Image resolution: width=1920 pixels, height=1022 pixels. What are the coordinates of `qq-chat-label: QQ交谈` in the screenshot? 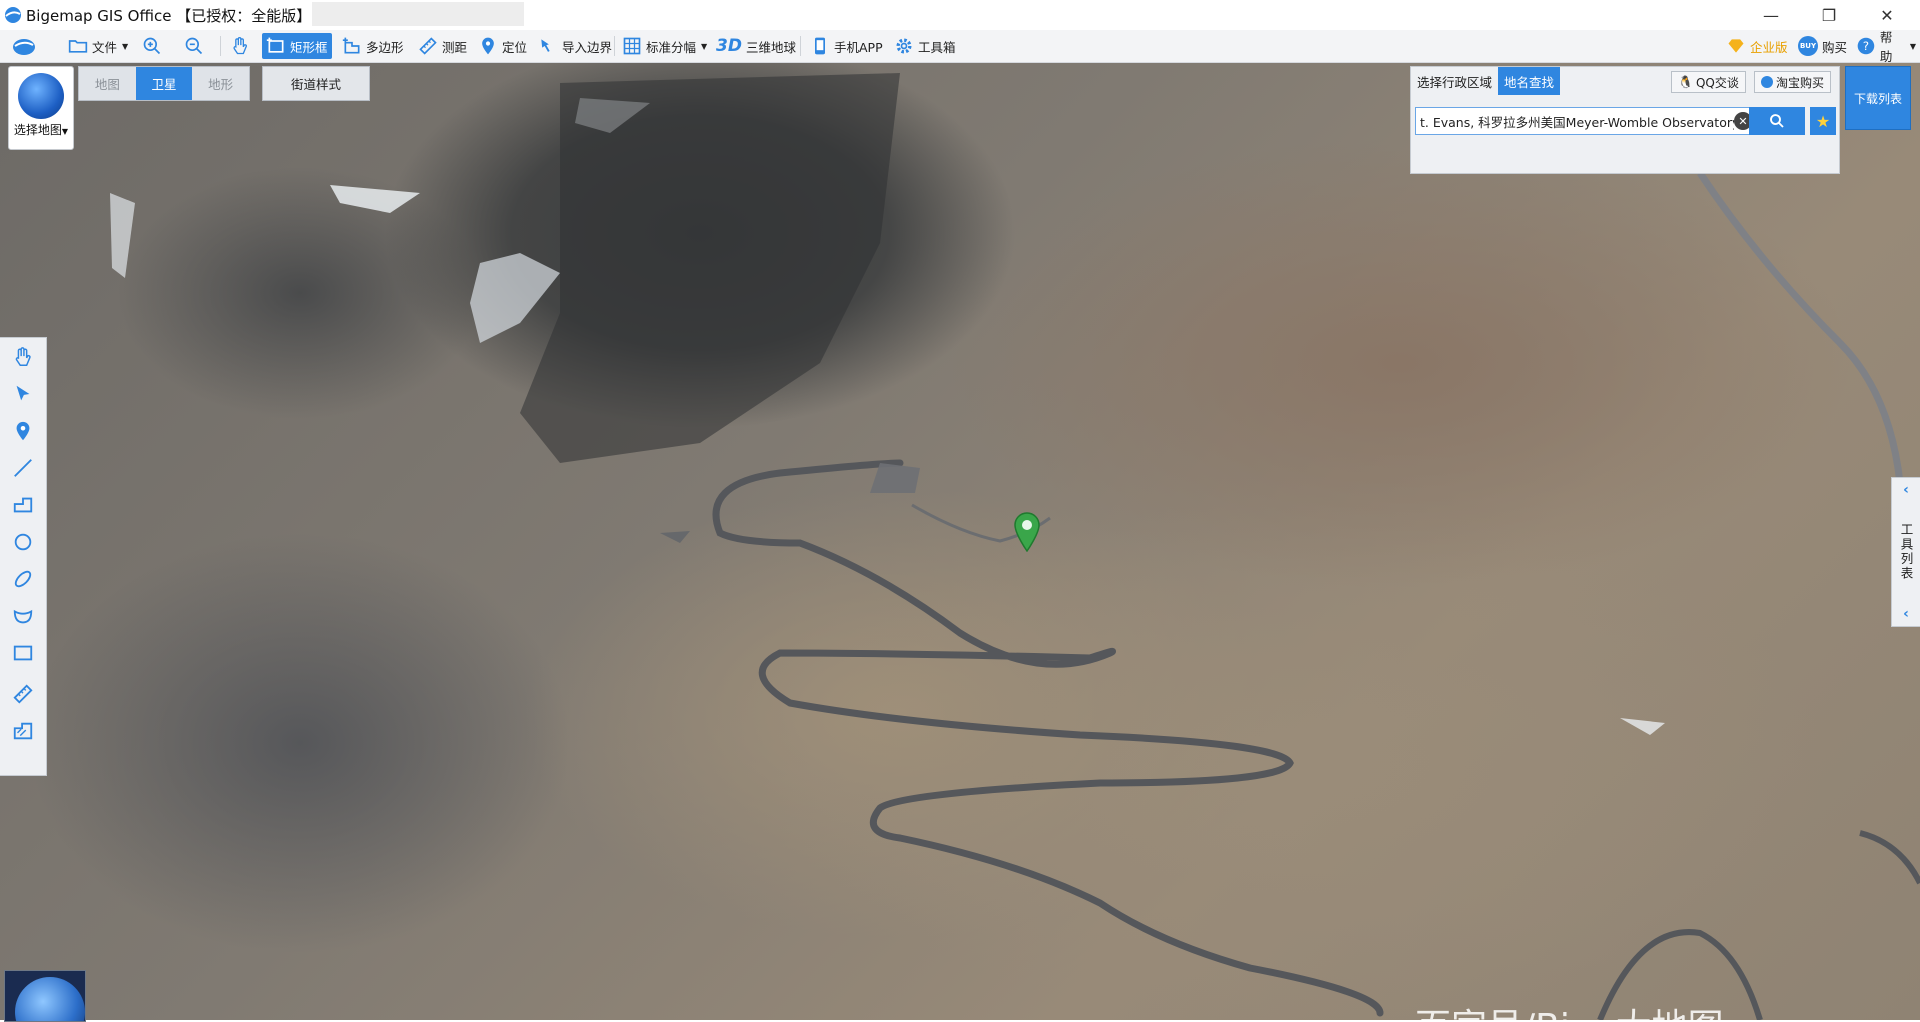 It's located at (1717, 82).